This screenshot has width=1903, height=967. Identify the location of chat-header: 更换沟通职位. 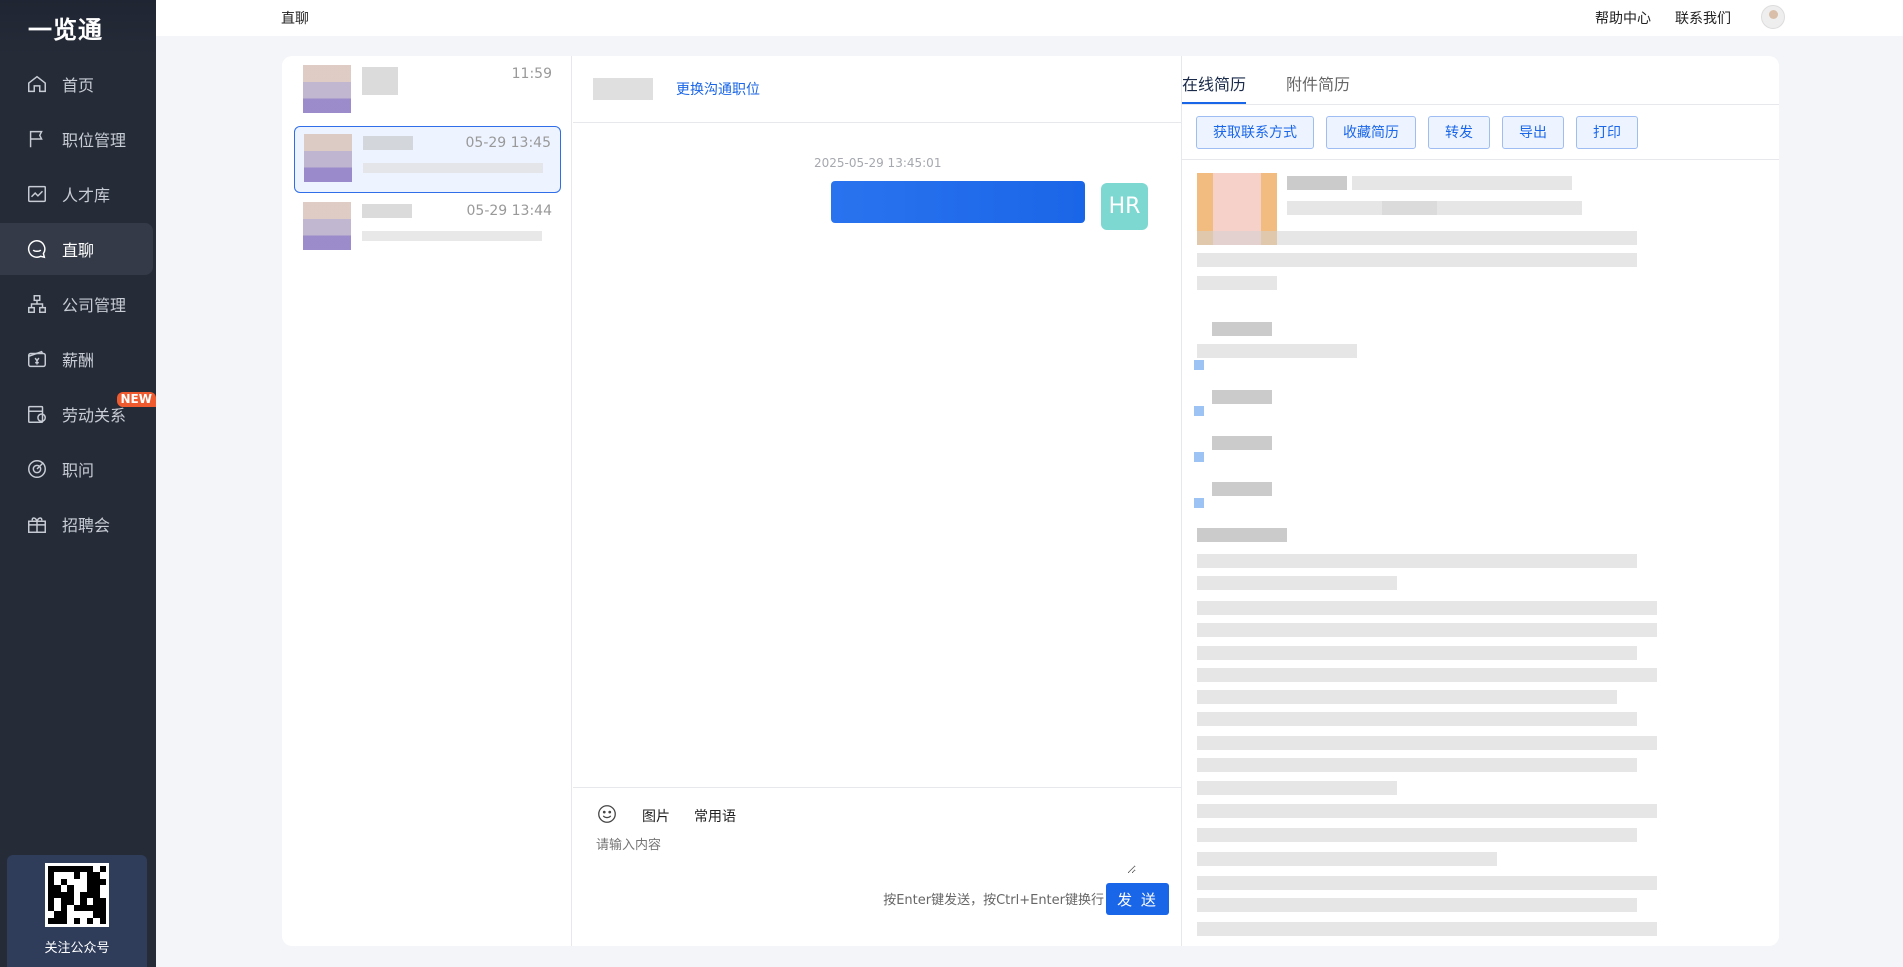
(877, 89).